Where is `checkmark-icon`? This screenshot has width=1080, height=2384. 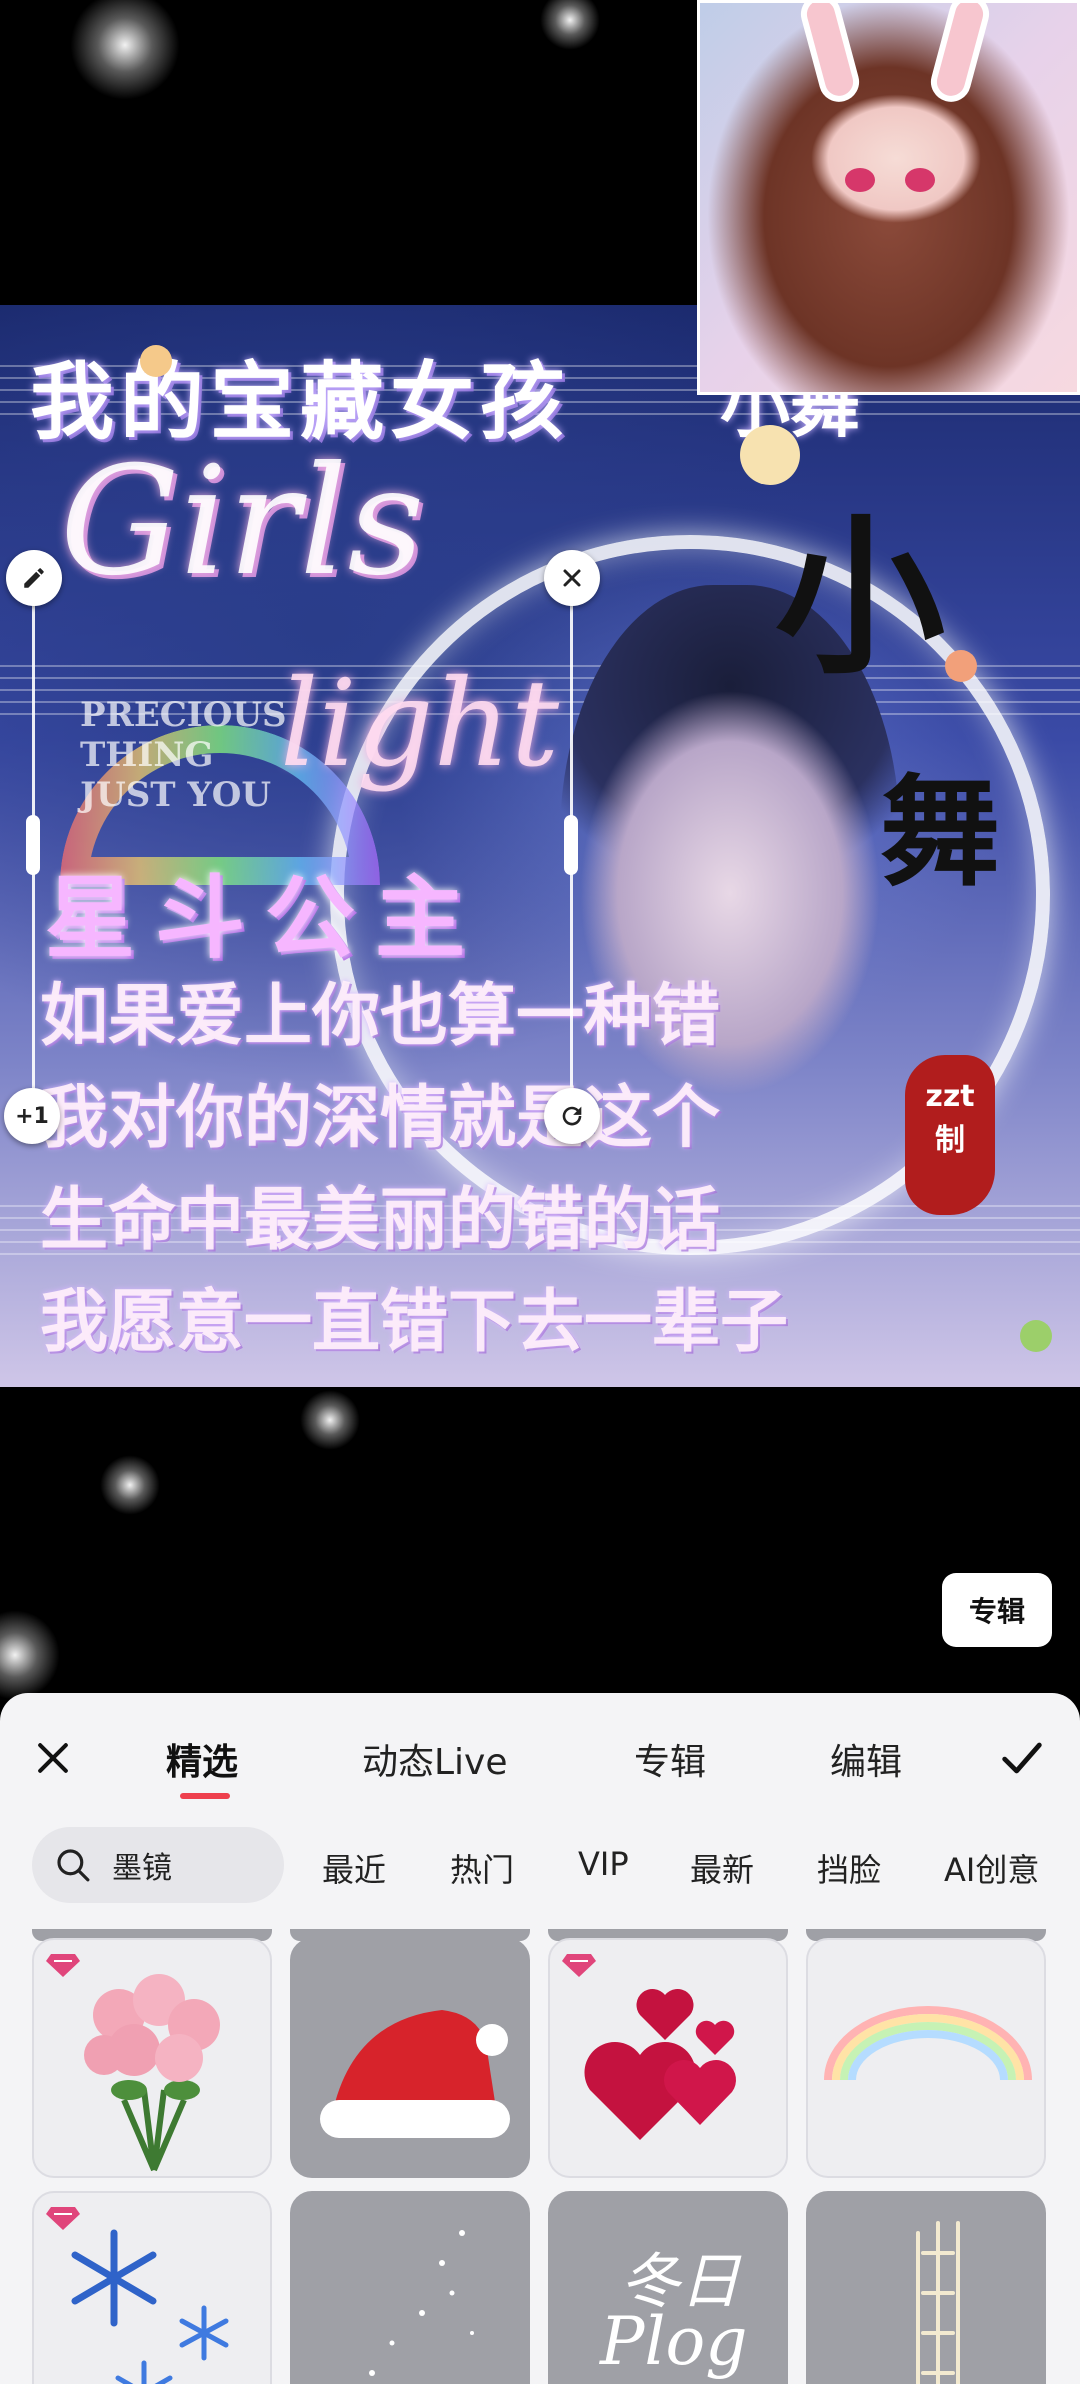 checkmark-icon is located at coordinates (1022, 1758).